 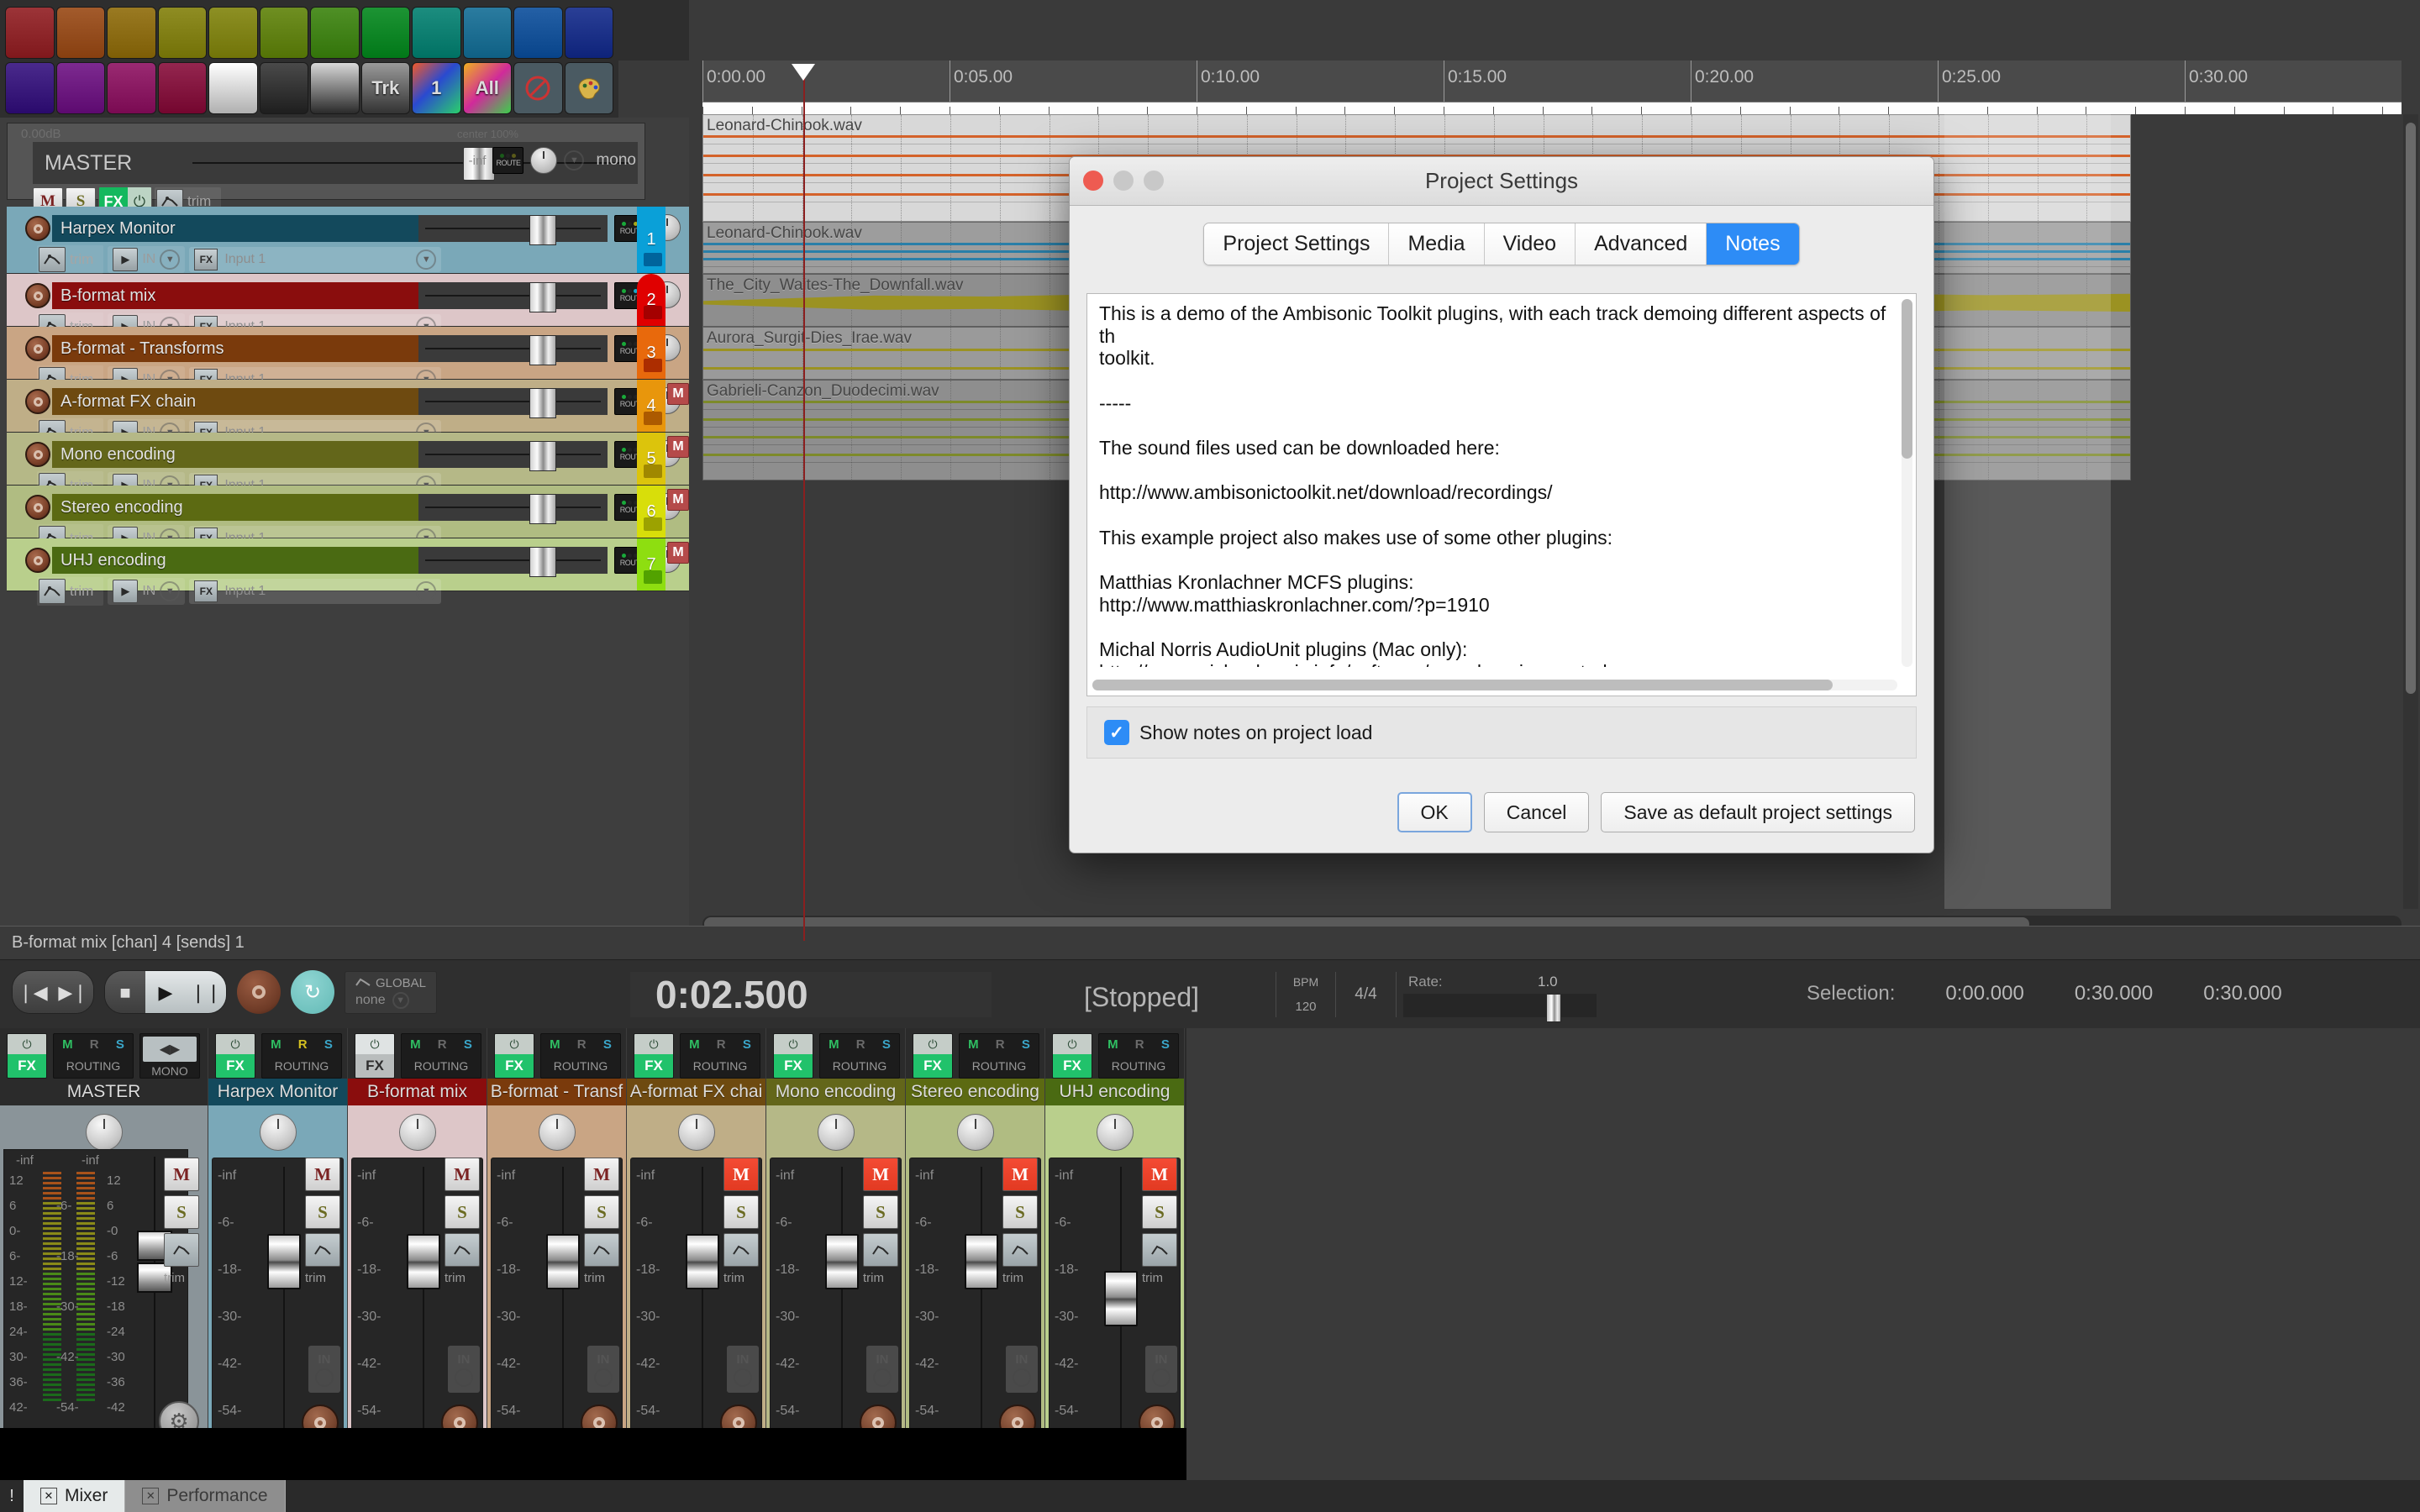 I want to click on track-name: Harpex Monitor, so click(x=240, y=228).